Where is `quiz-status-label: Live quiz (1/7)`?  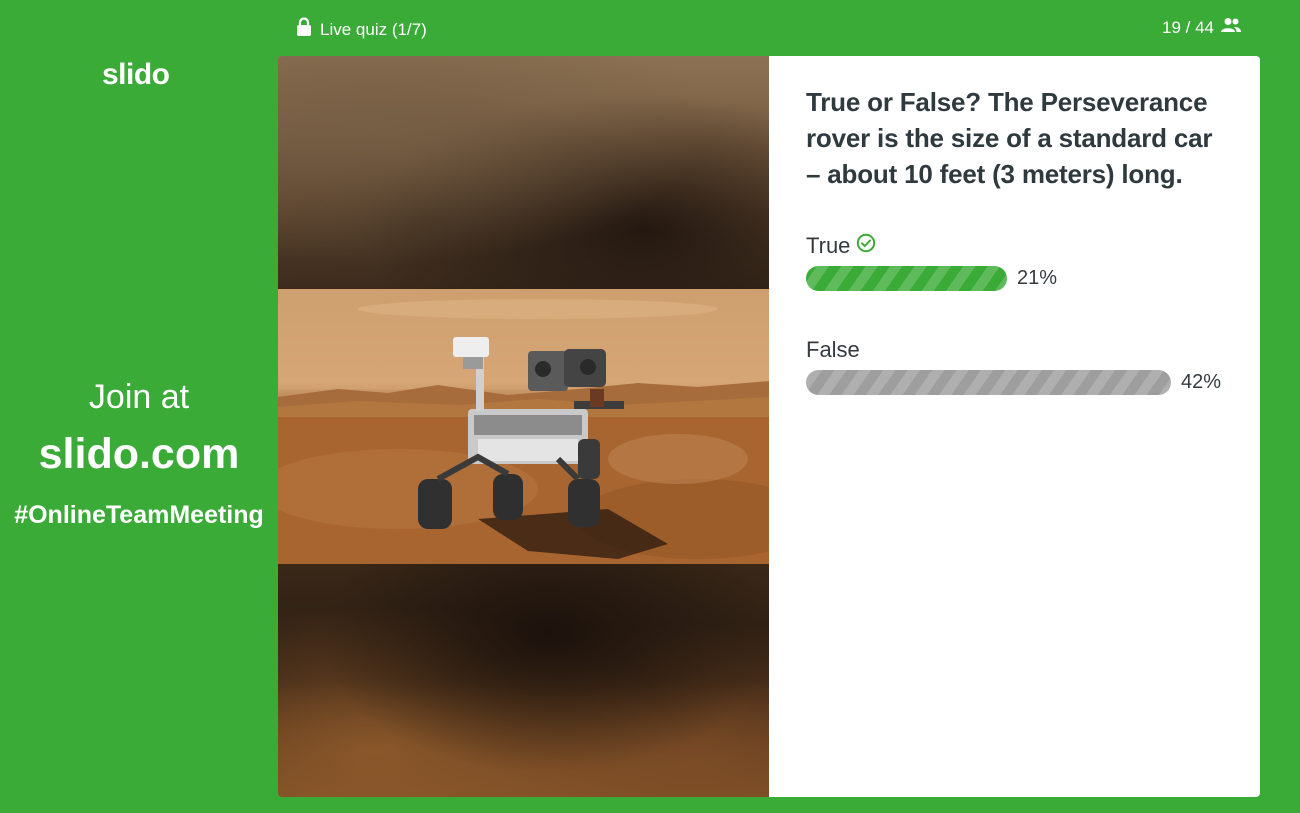
quiz-status-label: Live quiz (1/7) is located at coordinates (373, 29).